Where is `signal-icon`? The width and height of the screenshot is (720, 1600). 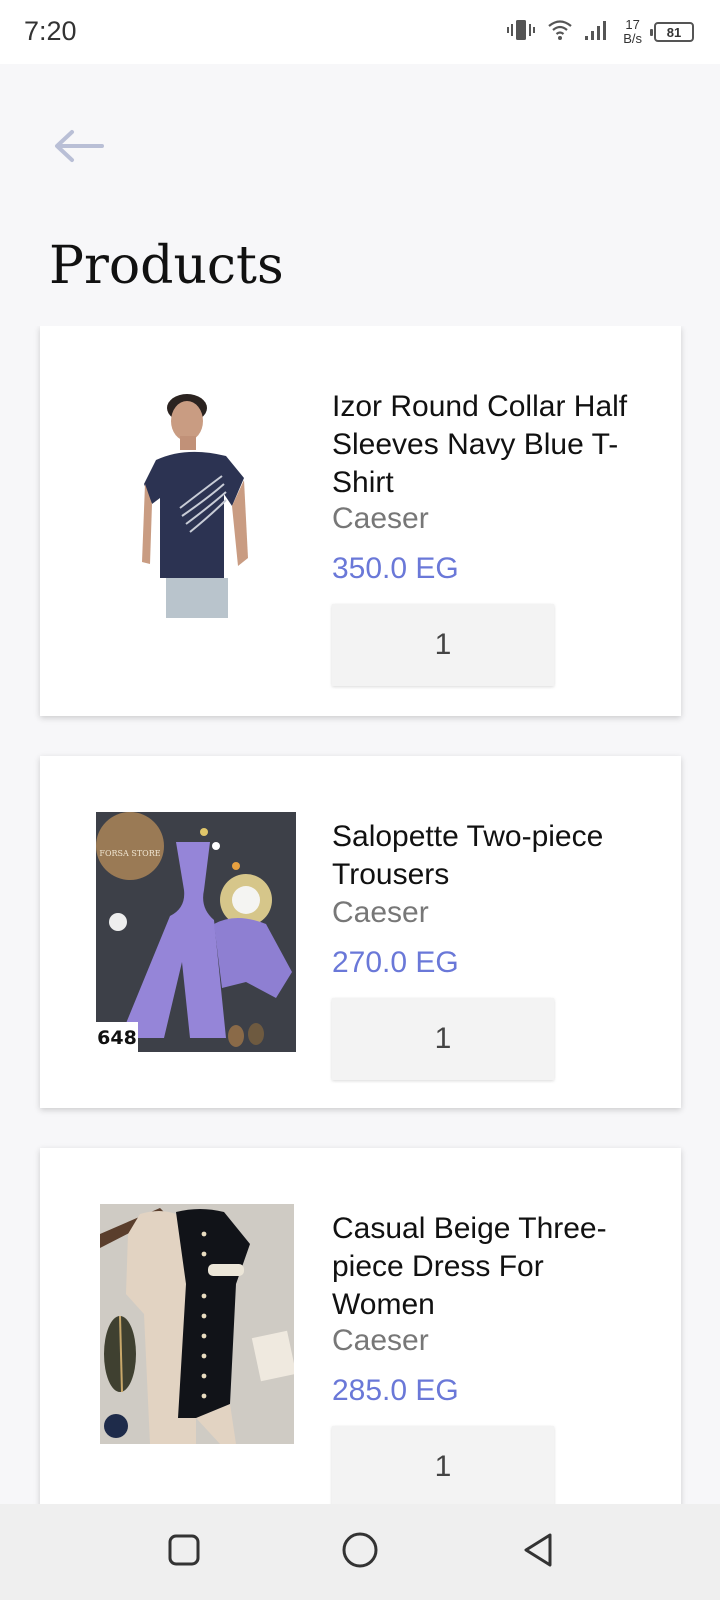 signal-icon is located at coordinates (598, 32).